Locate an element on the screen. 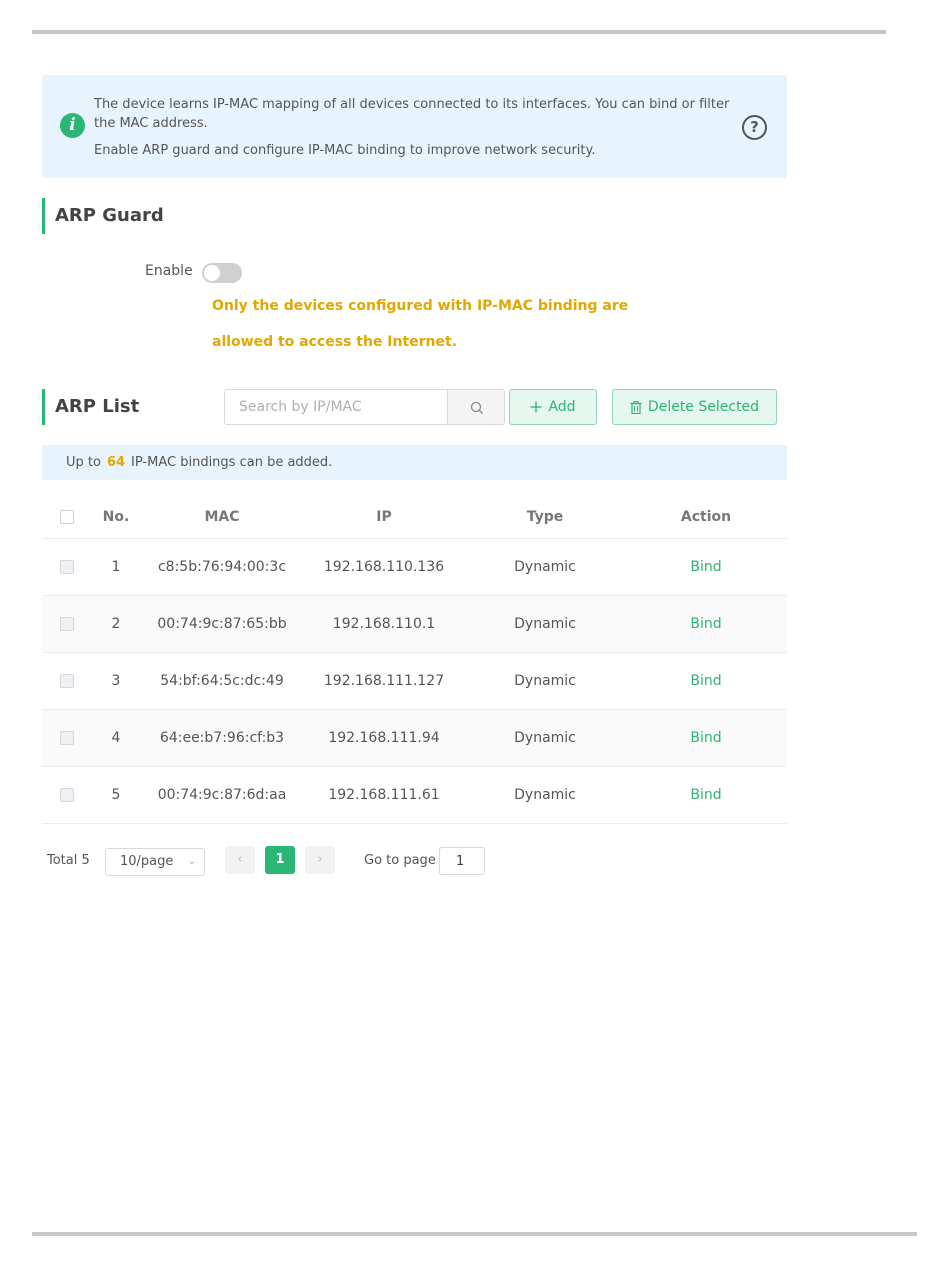 This screenshot has height=1267, width=950. arp-guard-toggle is located at coordinates (222, 273).